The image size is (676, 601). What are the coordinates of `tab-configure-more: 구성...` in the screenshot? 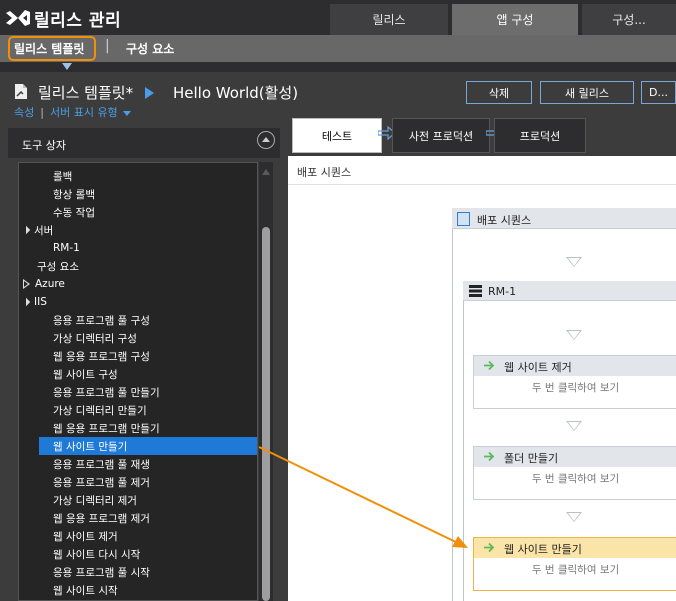 It's located at (629, 19).